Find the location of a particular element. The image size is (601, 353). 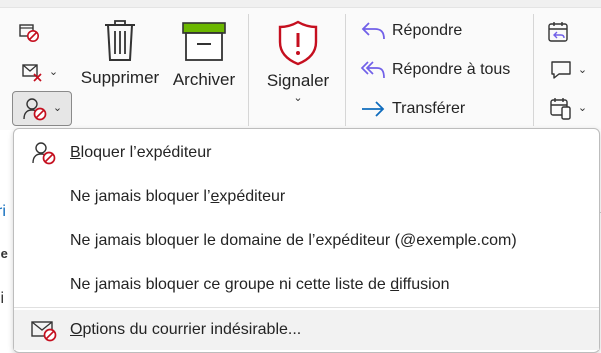

access-key: O is located at coordinates (76, 329).